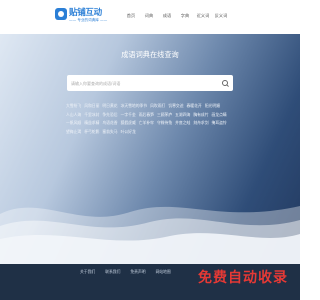 This screenshot has height=300, width=320. I want to click on nav-item-antonyms: 反义词, so click(221, 16).